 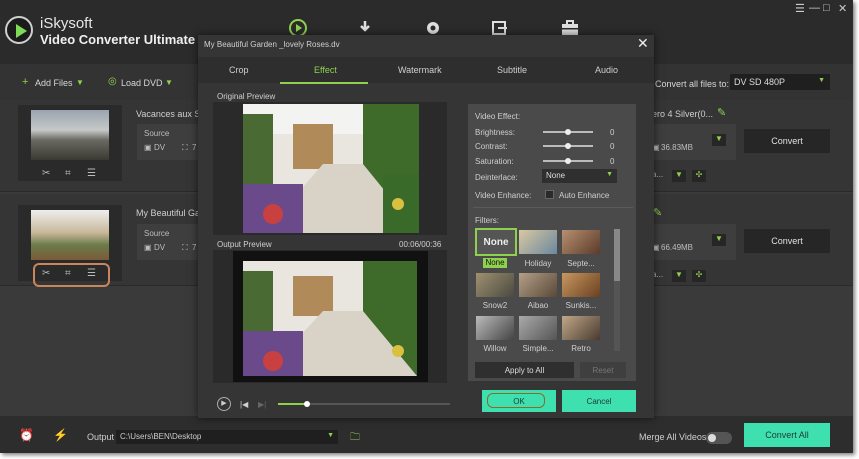 I want to click on filter-none-thumb: None, so click(x=496, y=242).